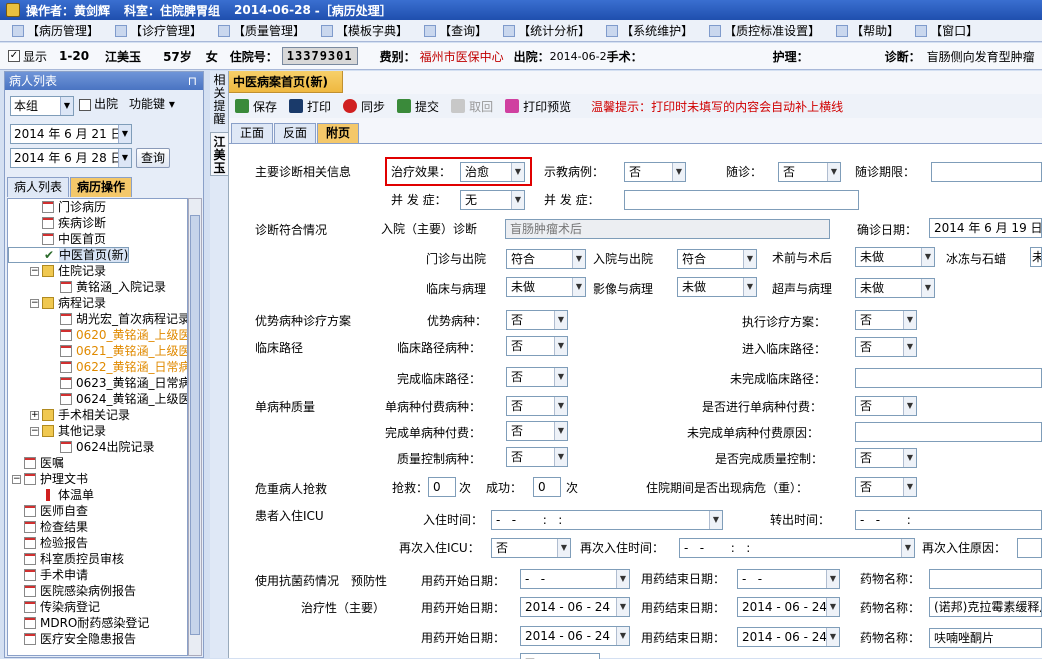  What do you see at coordinates (537, 346) in the screenshot?
I see `cp-disease-select: 否 ▼` at bounding box center [537, 346].